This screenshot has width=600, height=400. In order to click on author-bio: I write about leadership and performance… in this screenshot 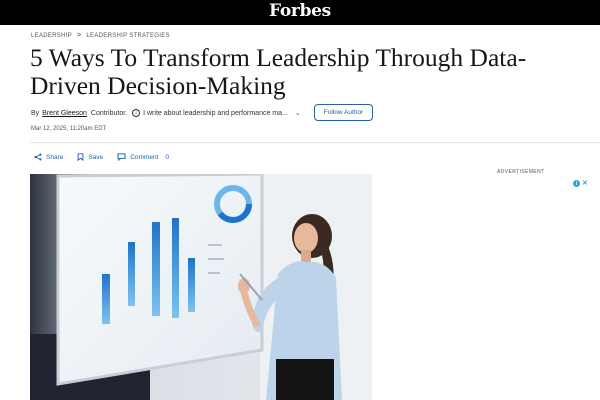, I will do `click(215, 113)`.